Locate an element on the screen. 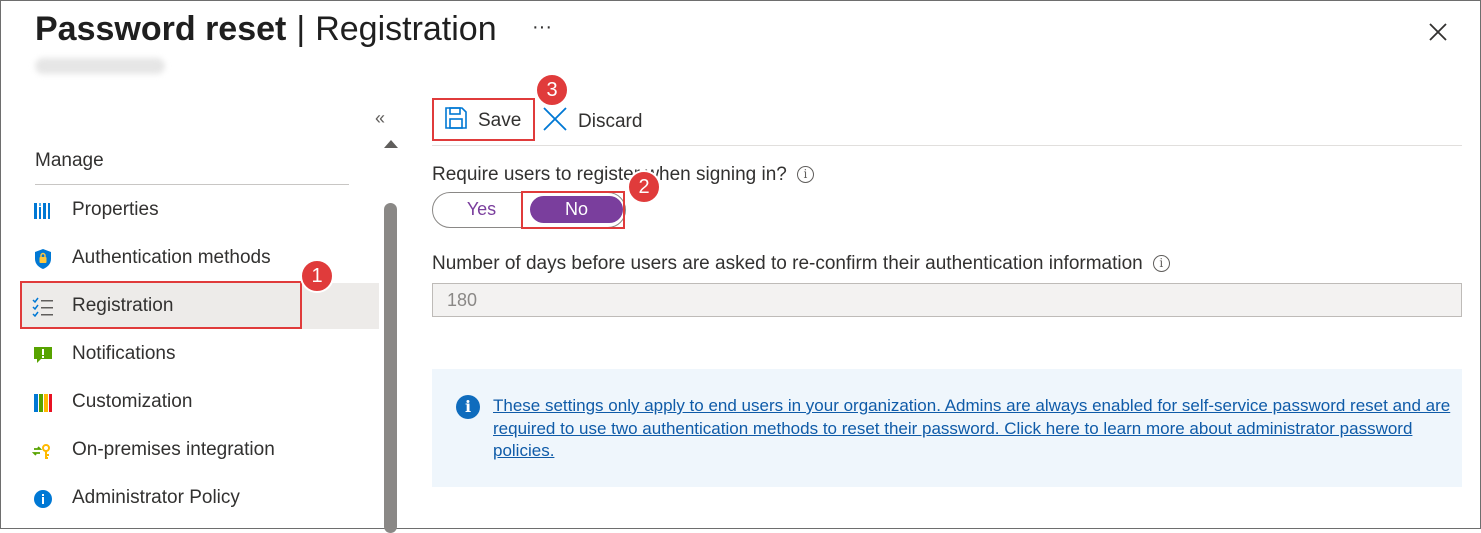 This screenshot has width=1481, height=533. sidebar-item-label: Customization is located at coordinates (132, 401).